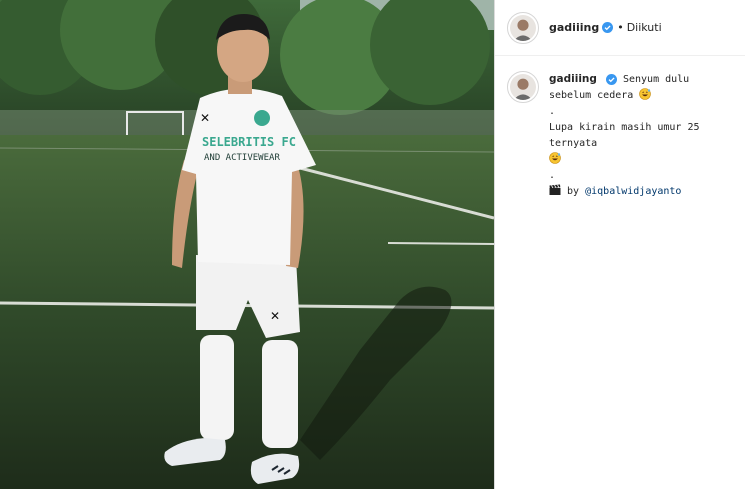 Image resolution: width=745 pixels, height=489 pixels. Describe the element at coordinates (624, 135) in the screenshot. I see `caption-line2: Lupa kirain masih umur 25 ternyata` at that location.